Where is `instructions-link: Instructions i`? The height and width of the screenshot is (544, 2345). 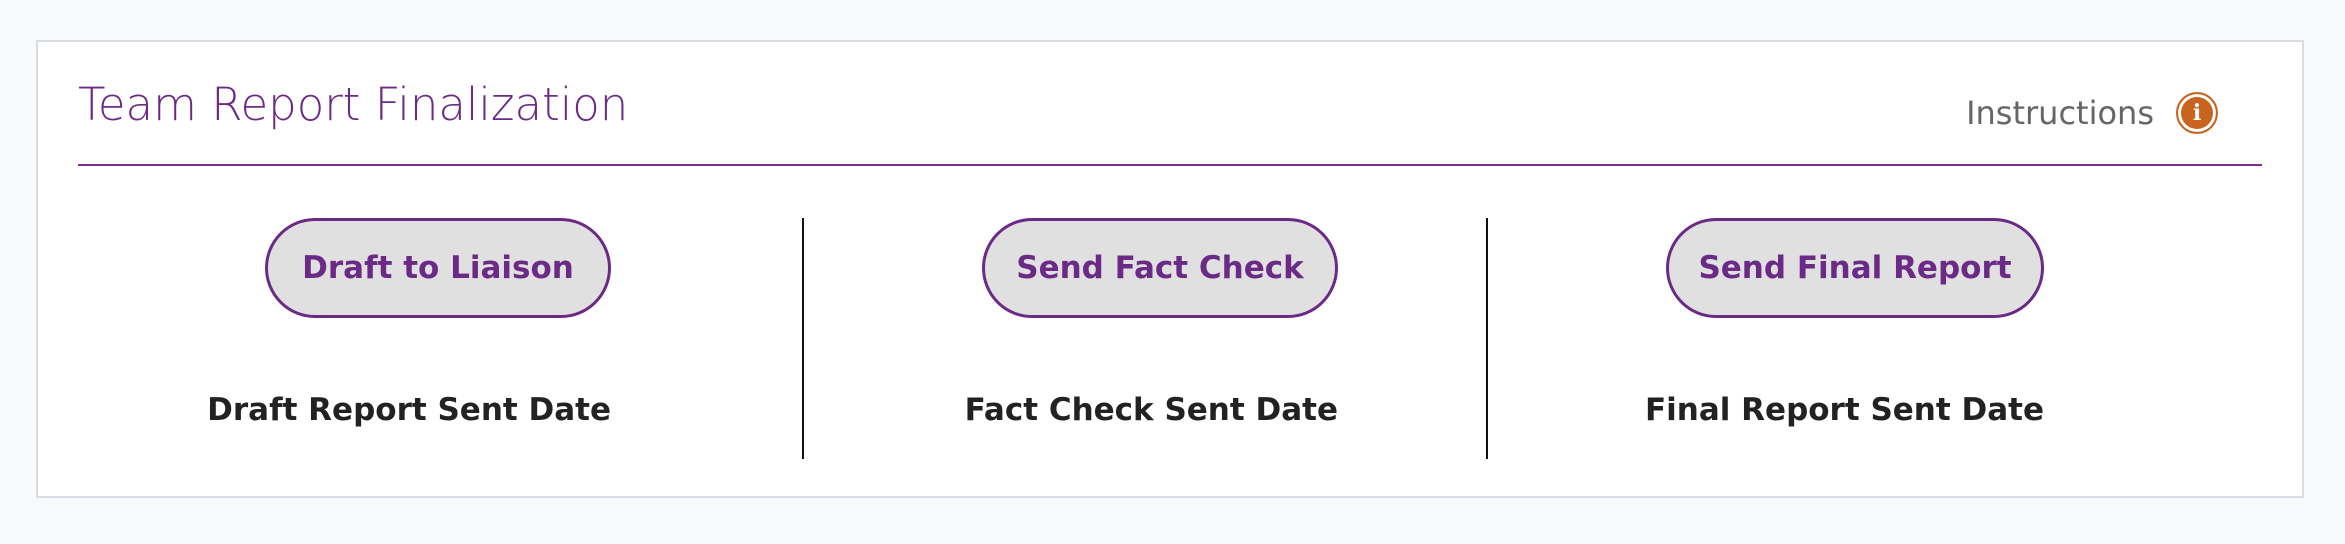 instructions-link: Instructions i is located at coordinates (2092, 113).